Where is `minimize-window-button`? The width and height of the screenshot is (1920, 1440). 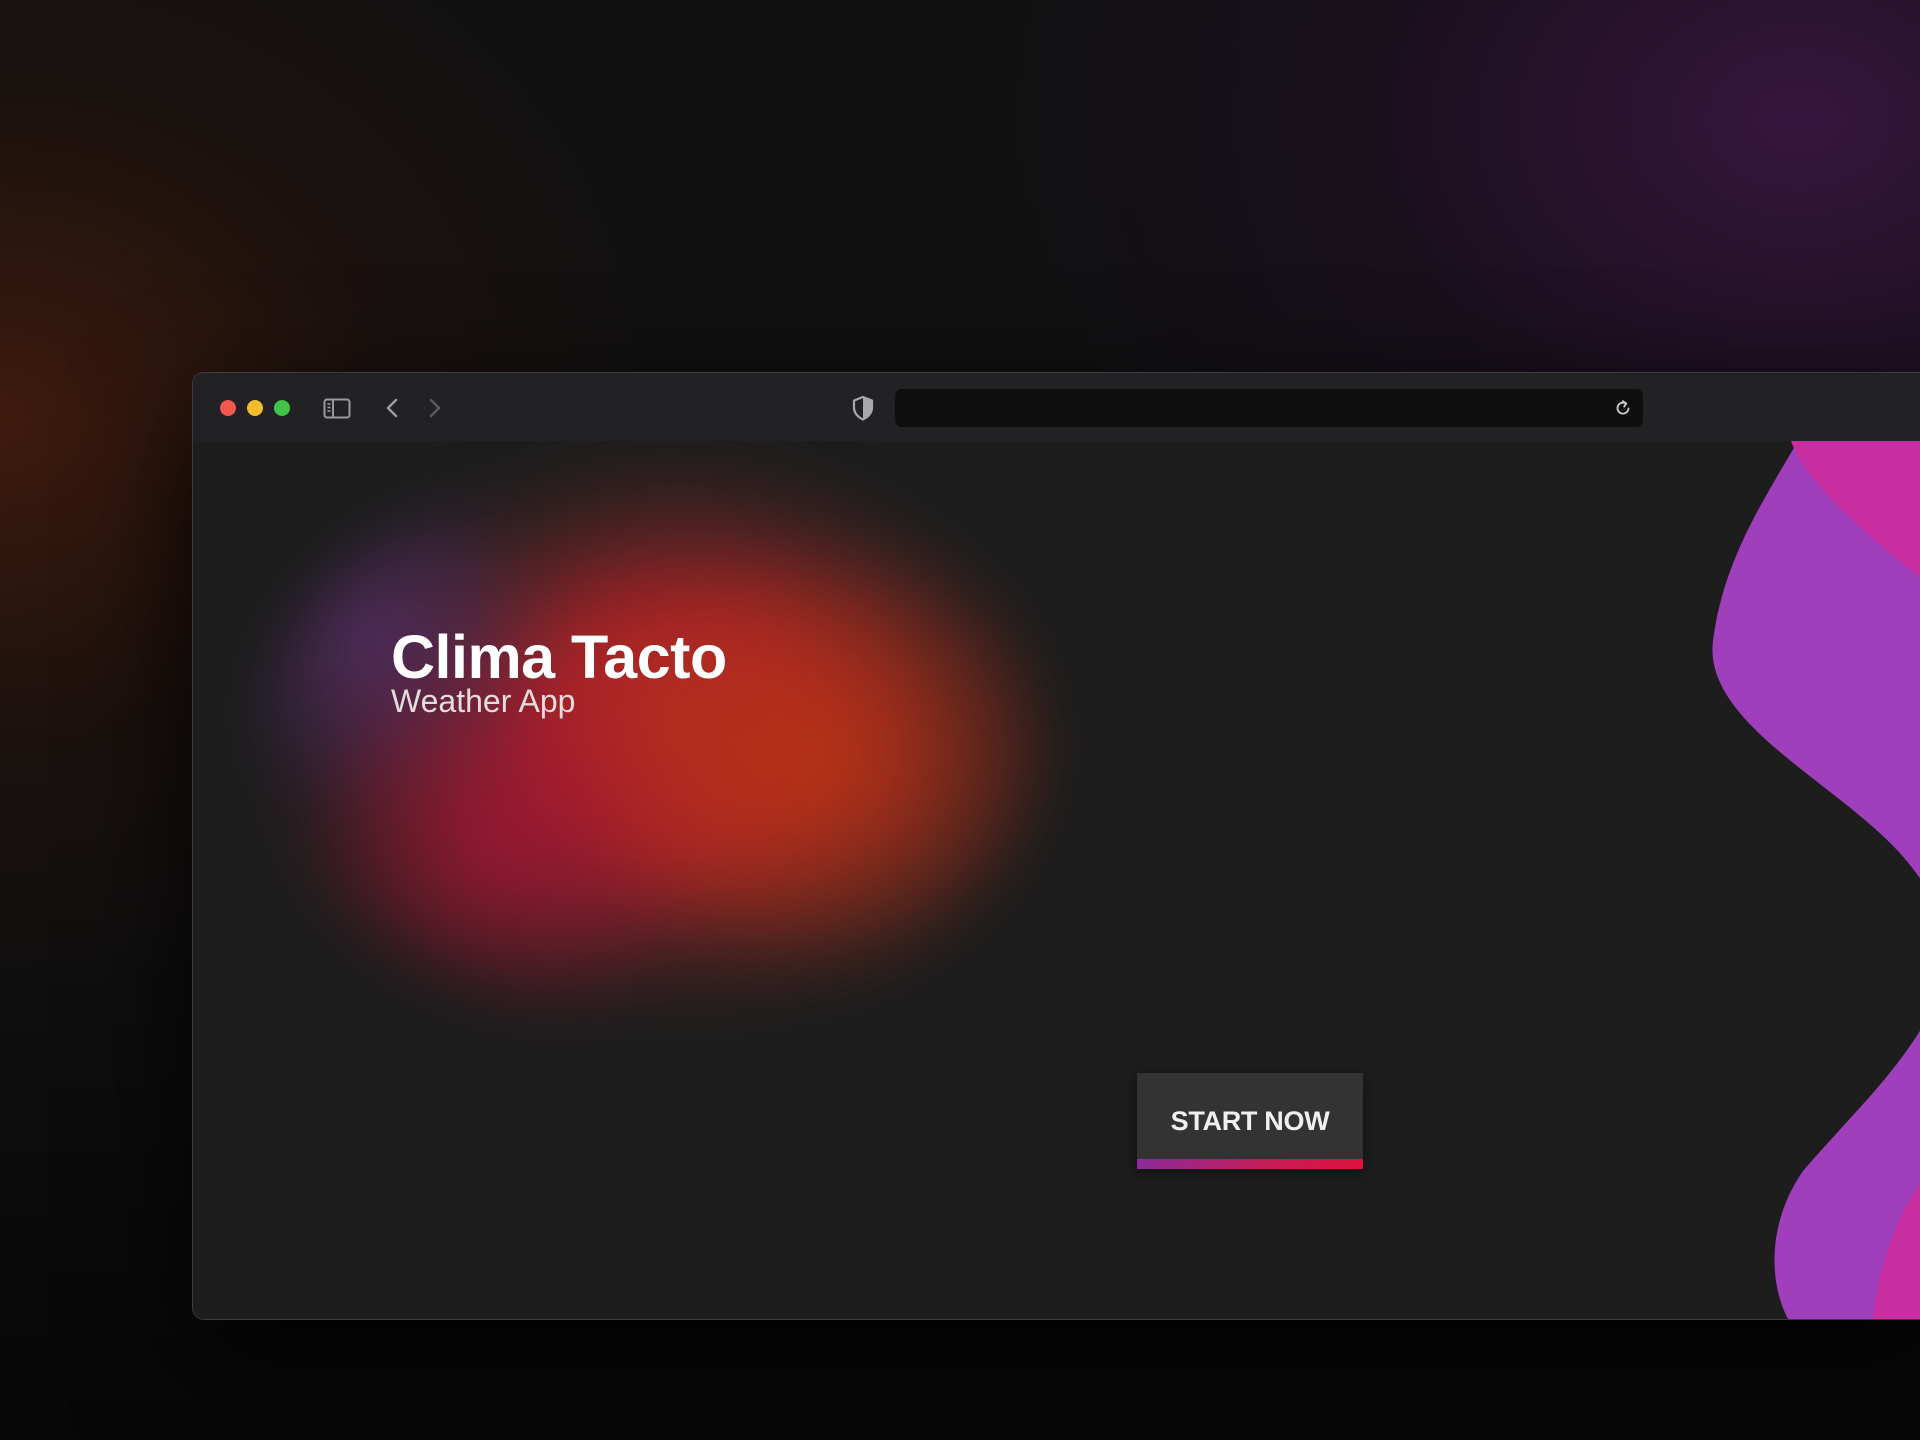
minimize-window-button is located at coordinates (255, 408).